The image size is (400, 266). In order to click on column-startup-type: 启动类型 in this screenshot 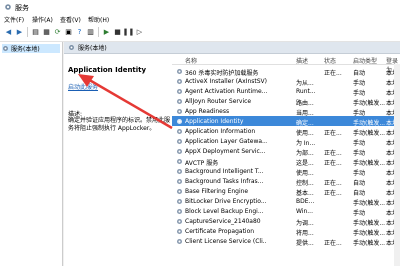, I will do `click(365, 60)`.